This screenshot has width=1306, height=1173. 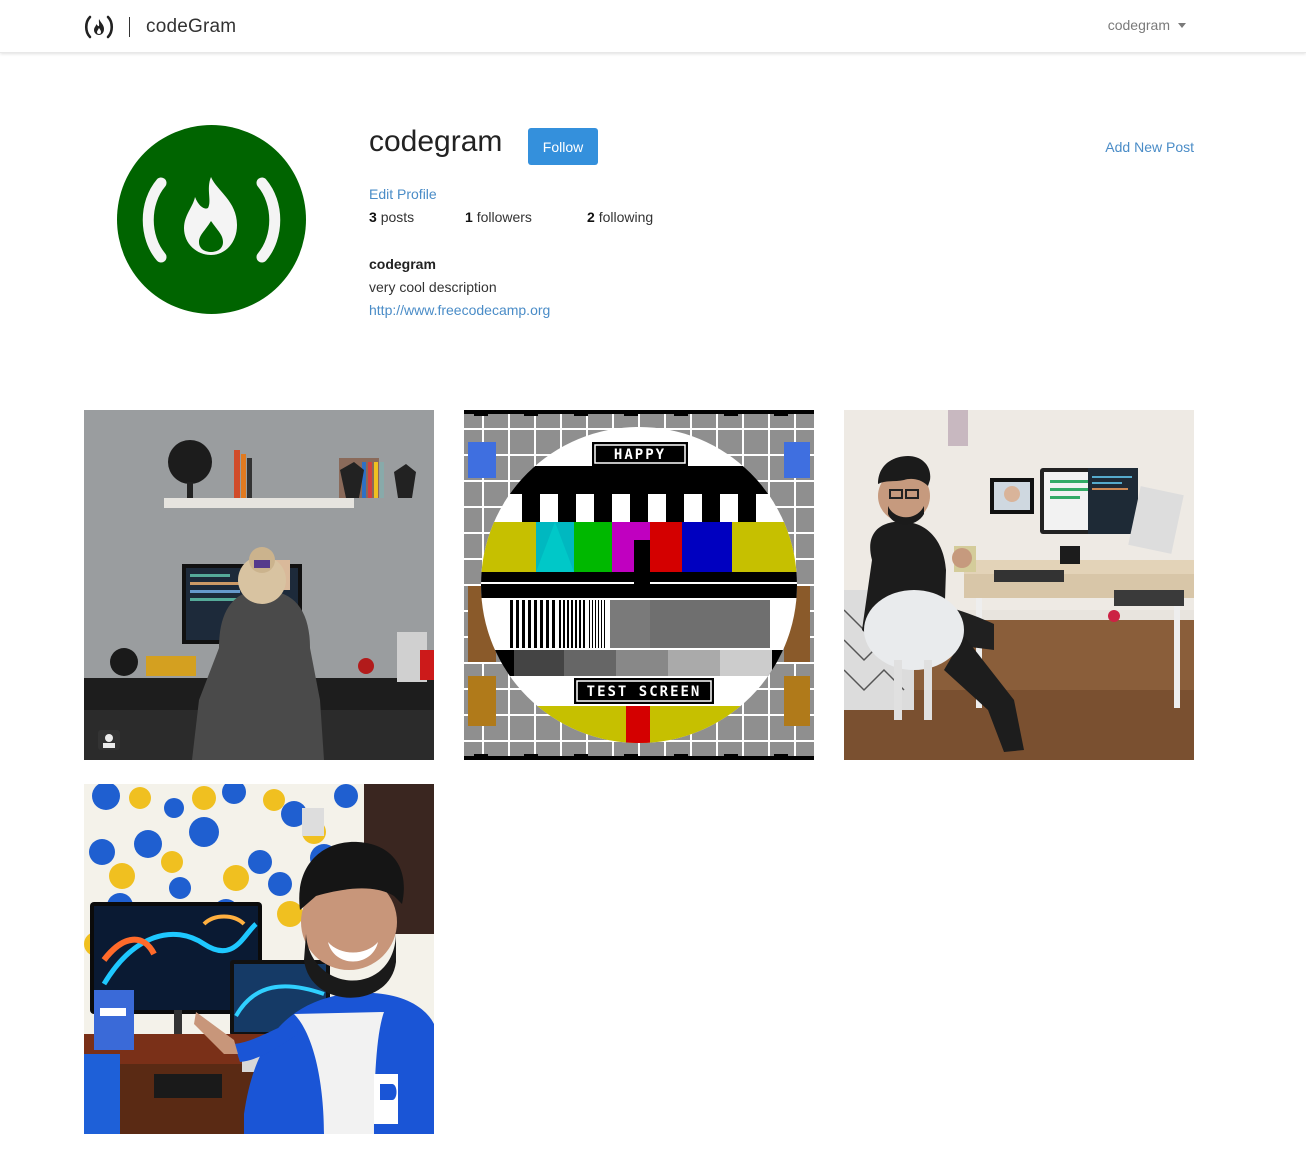 What do you see at coordinates (436, 141) in the screenshot?
I see `profile-username: codegram` at bounding box center [436, 141].